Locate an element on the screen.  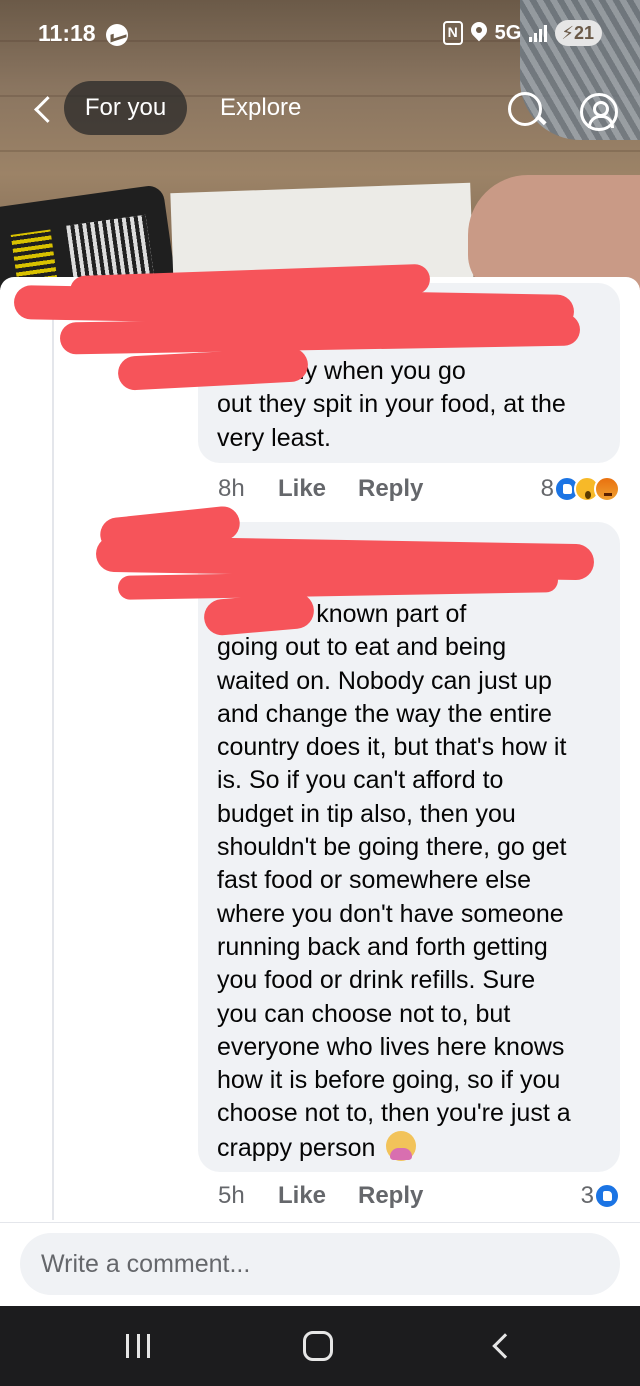
status-bar: 11:18 N 5G ⚡21 is located at coordinates (320, 36).